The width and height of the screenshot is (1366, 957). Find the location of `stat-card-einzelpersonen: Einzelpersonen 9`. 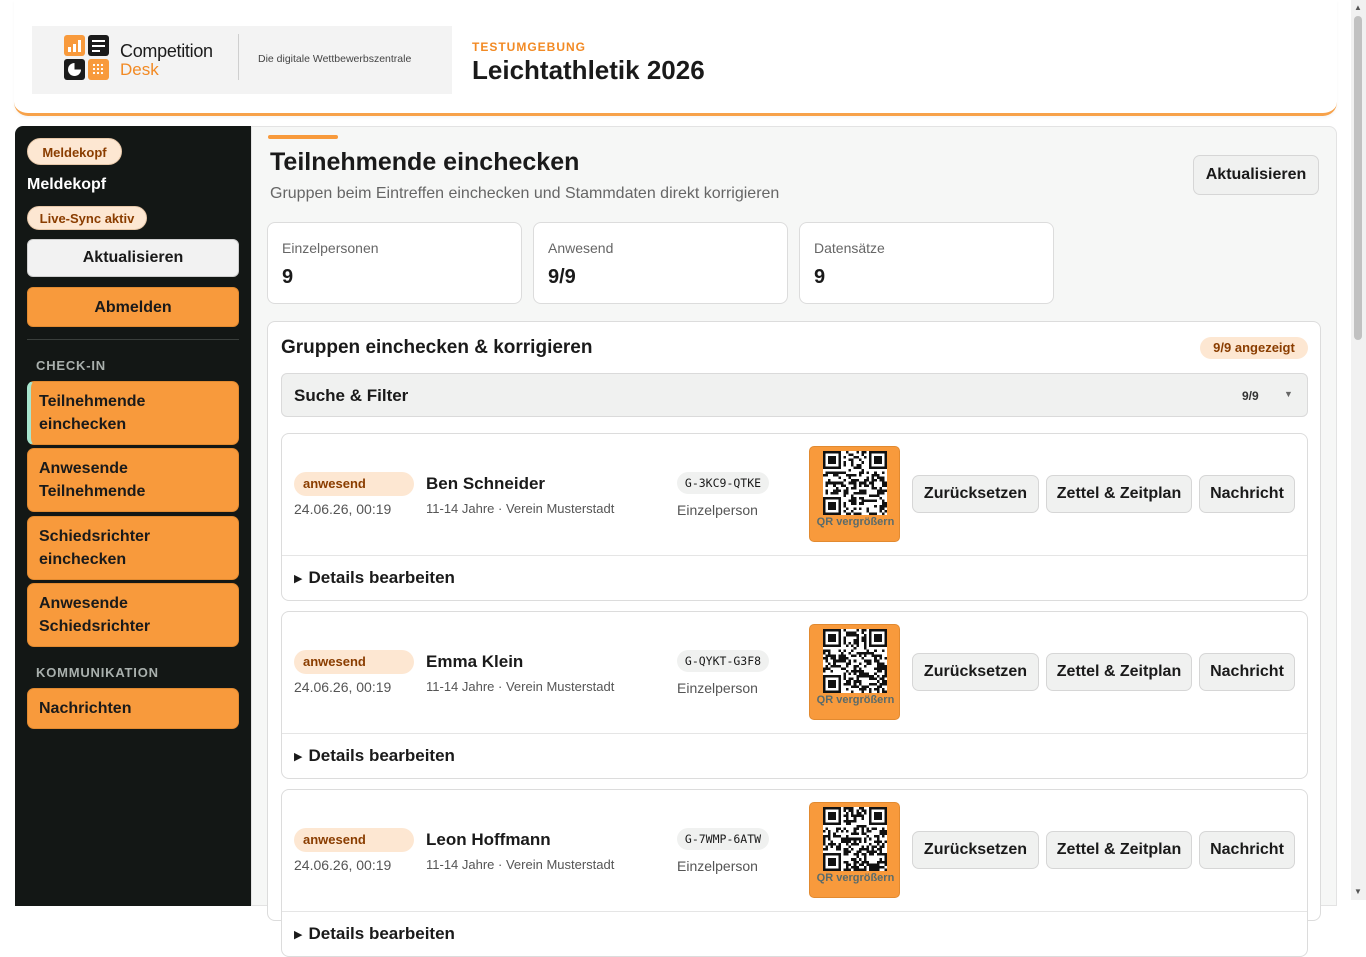

stat-card-einzelpersonen: Einzelpersonen 9 is located at coordinates (394, 263).